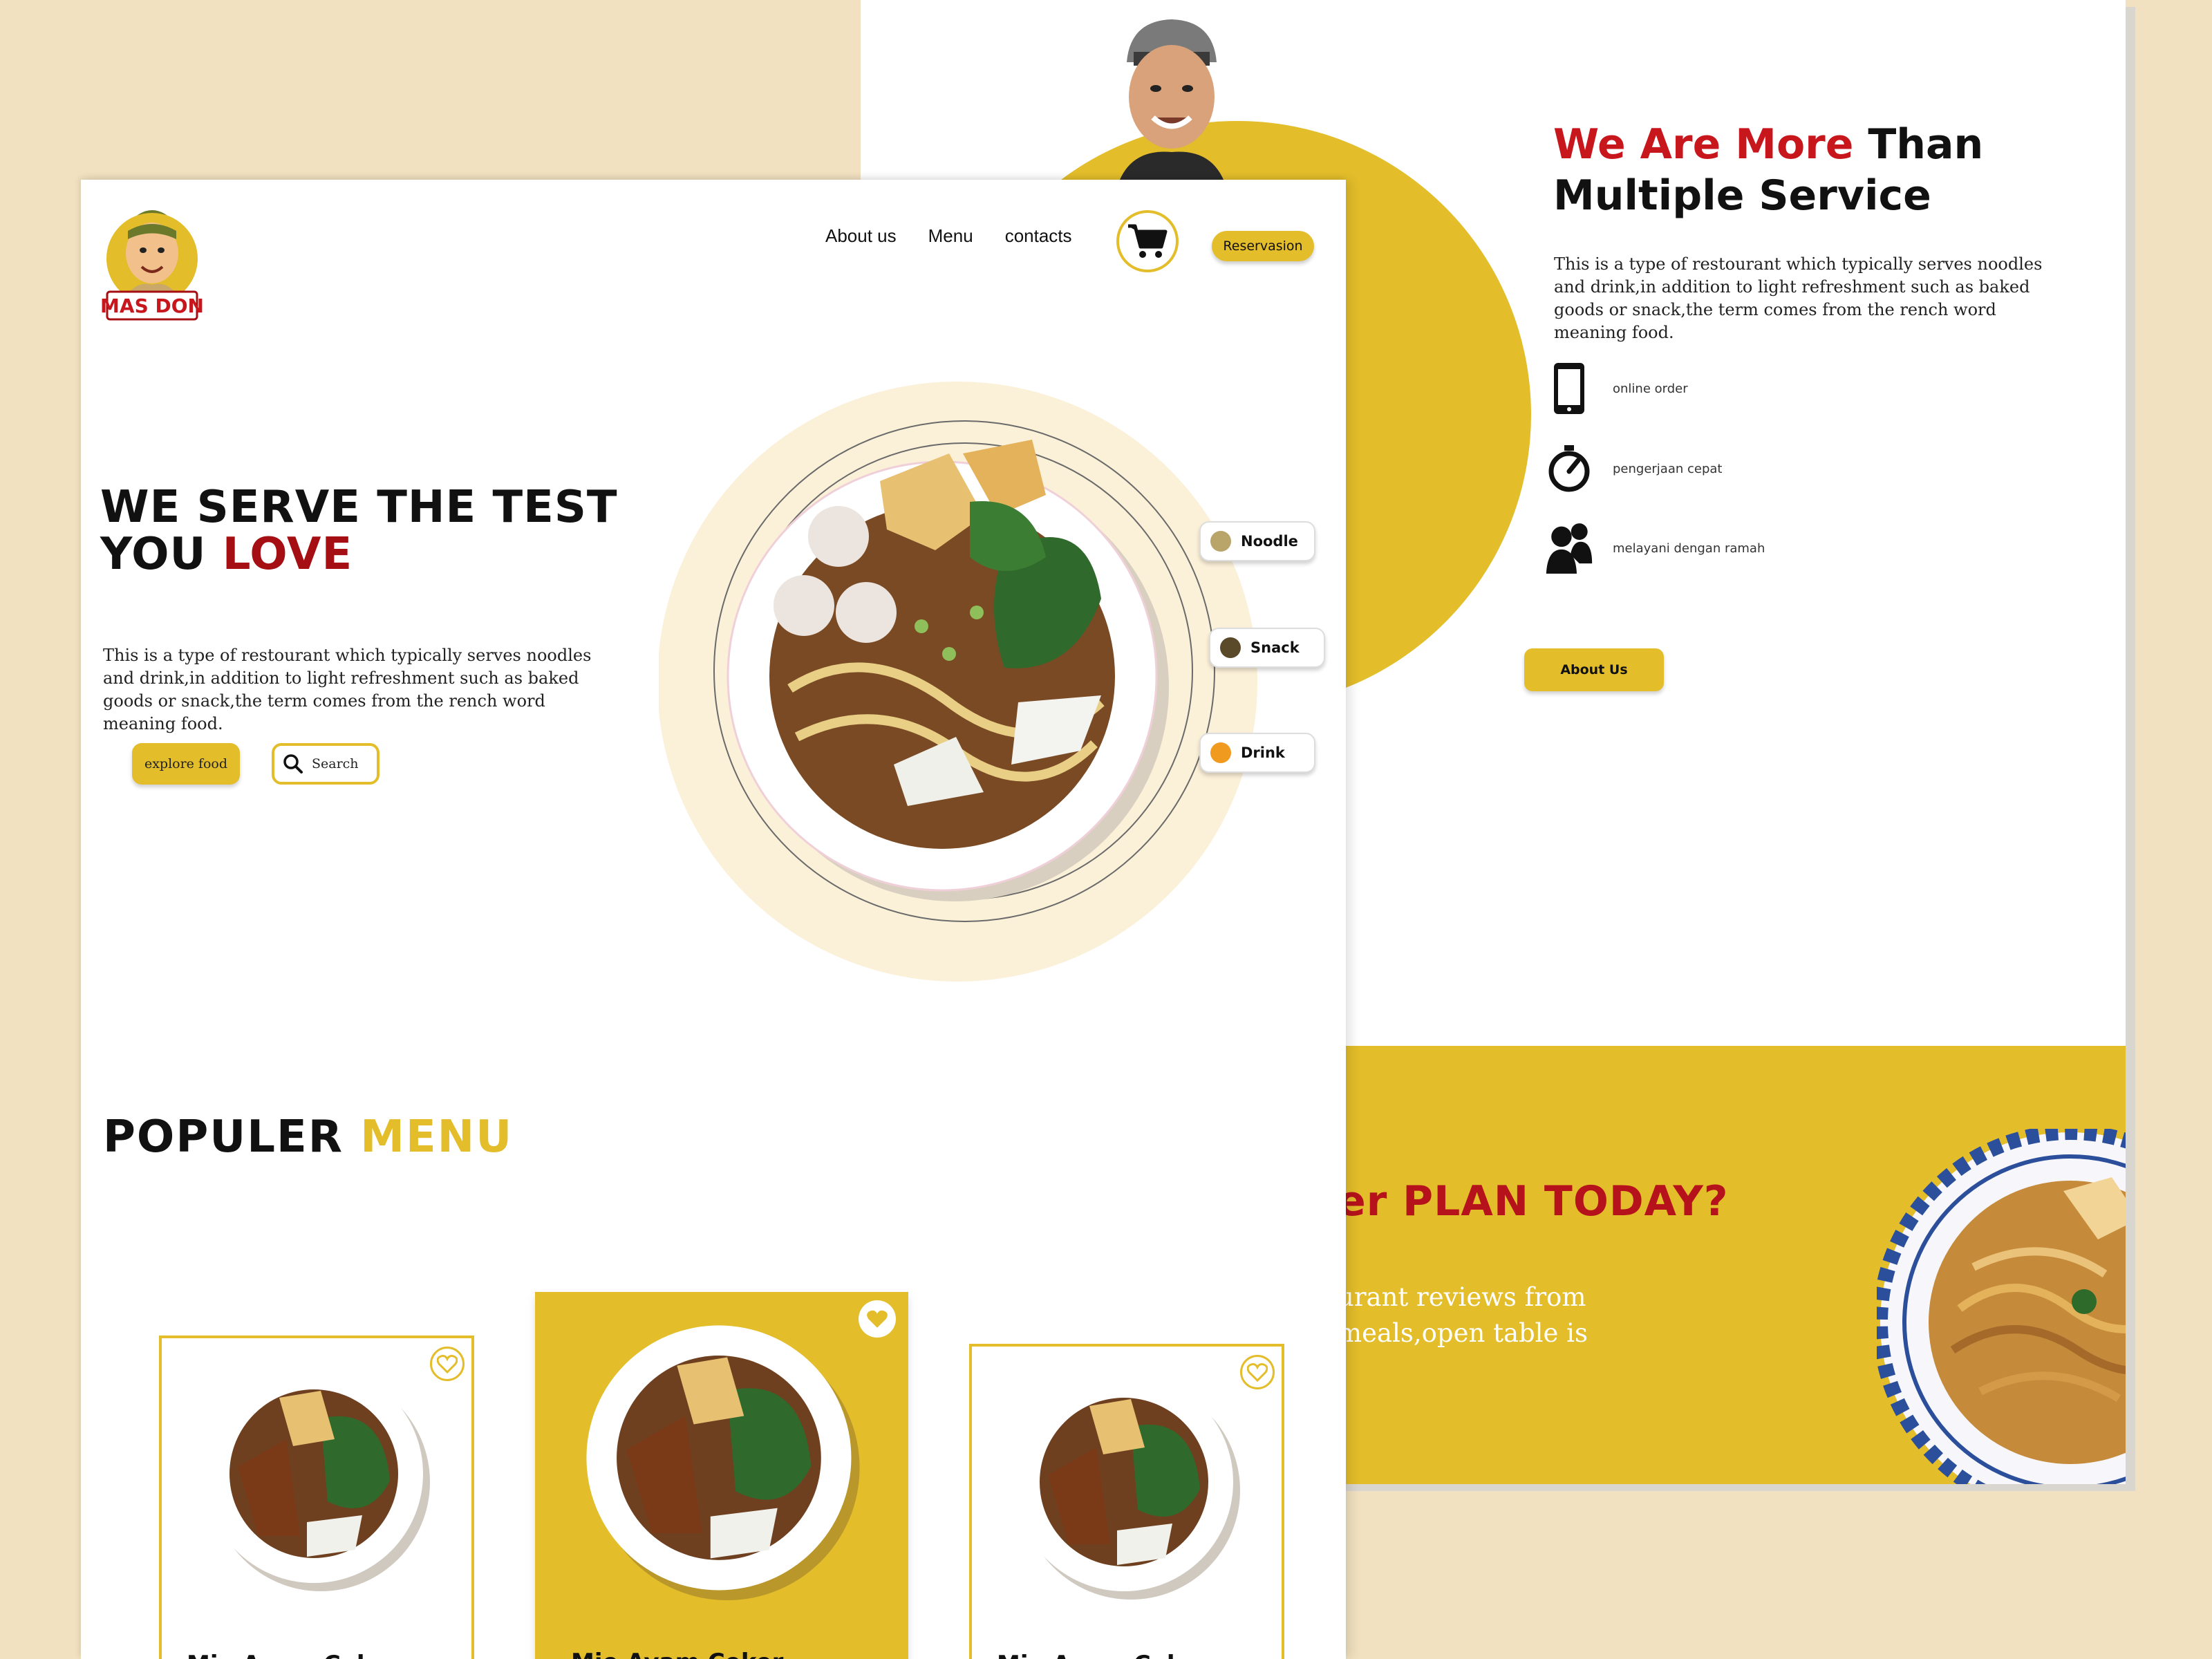 This screenshot has width=2212, height=1659. I want to click on banner-food-image, so click(2002, 1306).